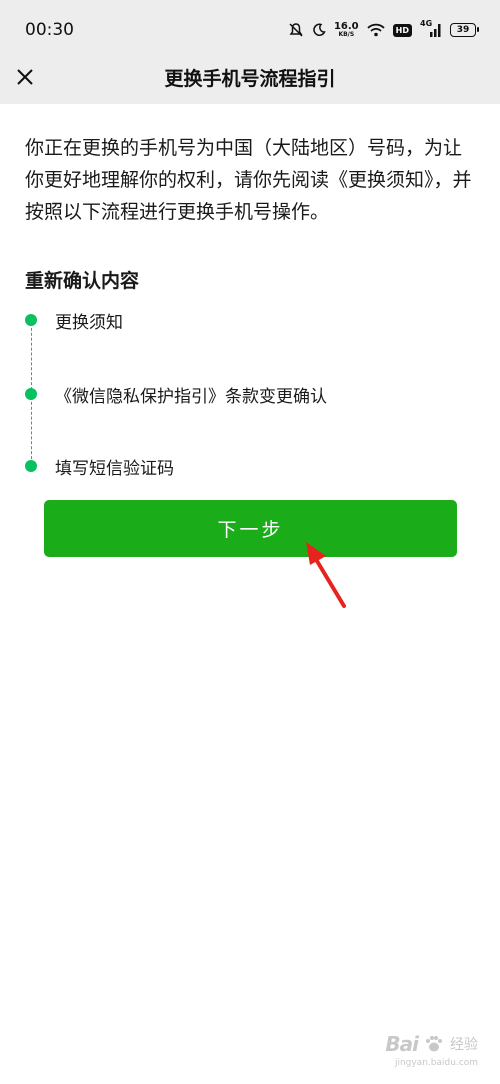 This screenshot has width=500, height=1084. Describe the element at coordinates (191, 396) in the screenshot. I see `step-label: 《微信隐私保护指引》条款变更确认` at that location.